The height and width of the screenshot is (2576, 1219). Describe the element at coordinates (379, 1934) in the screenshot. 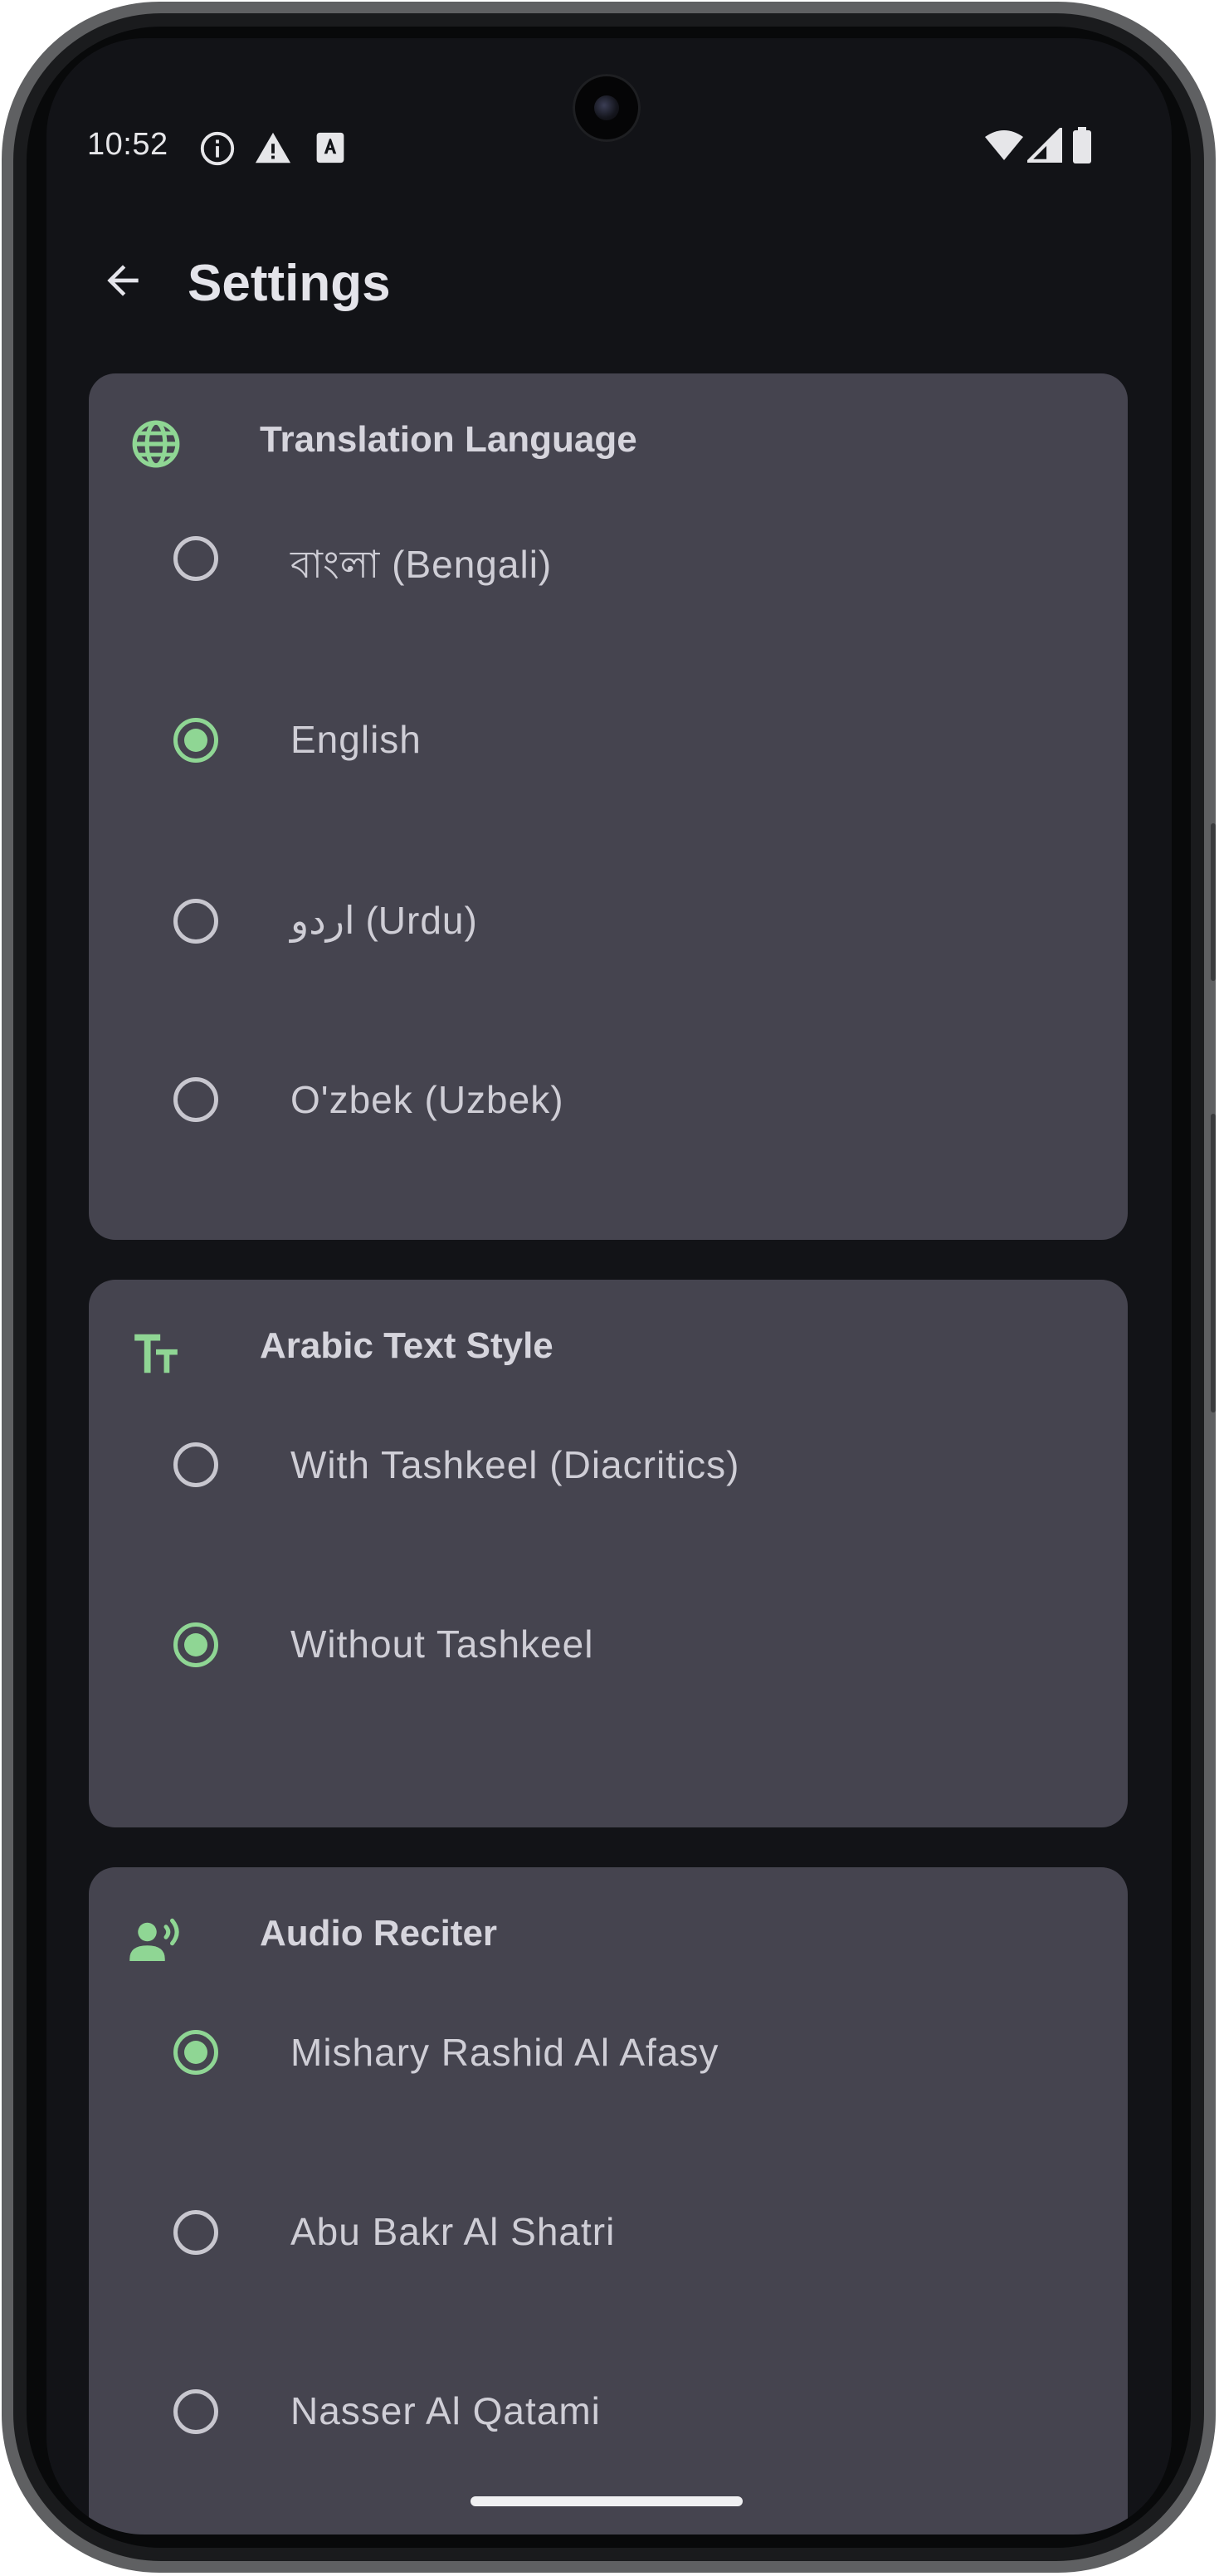

I see `section-title: Audio Reciter` at that location.